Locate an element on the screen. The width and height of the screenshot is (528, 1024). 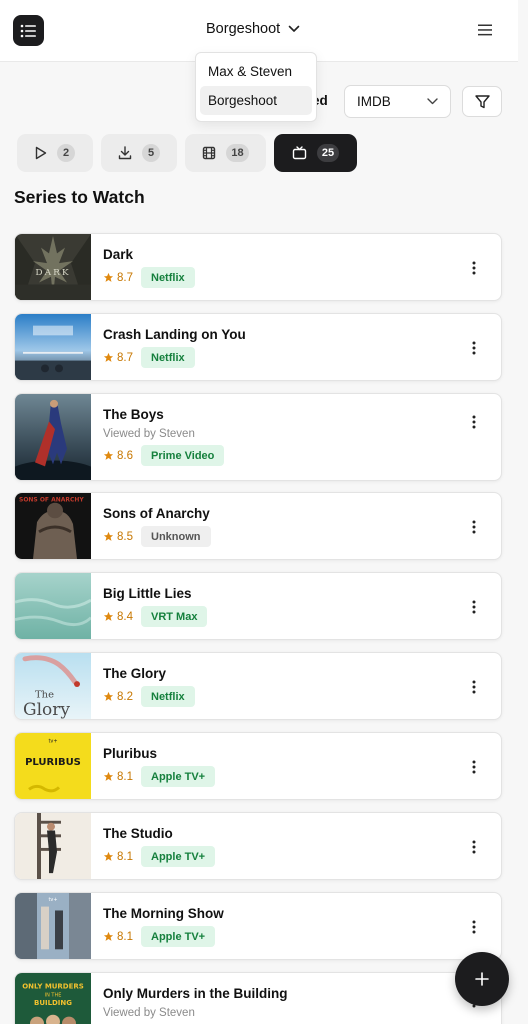
series-card: tv+ The Morning Show 8.1 Apple TV+ is located at coordinates (258, 926).